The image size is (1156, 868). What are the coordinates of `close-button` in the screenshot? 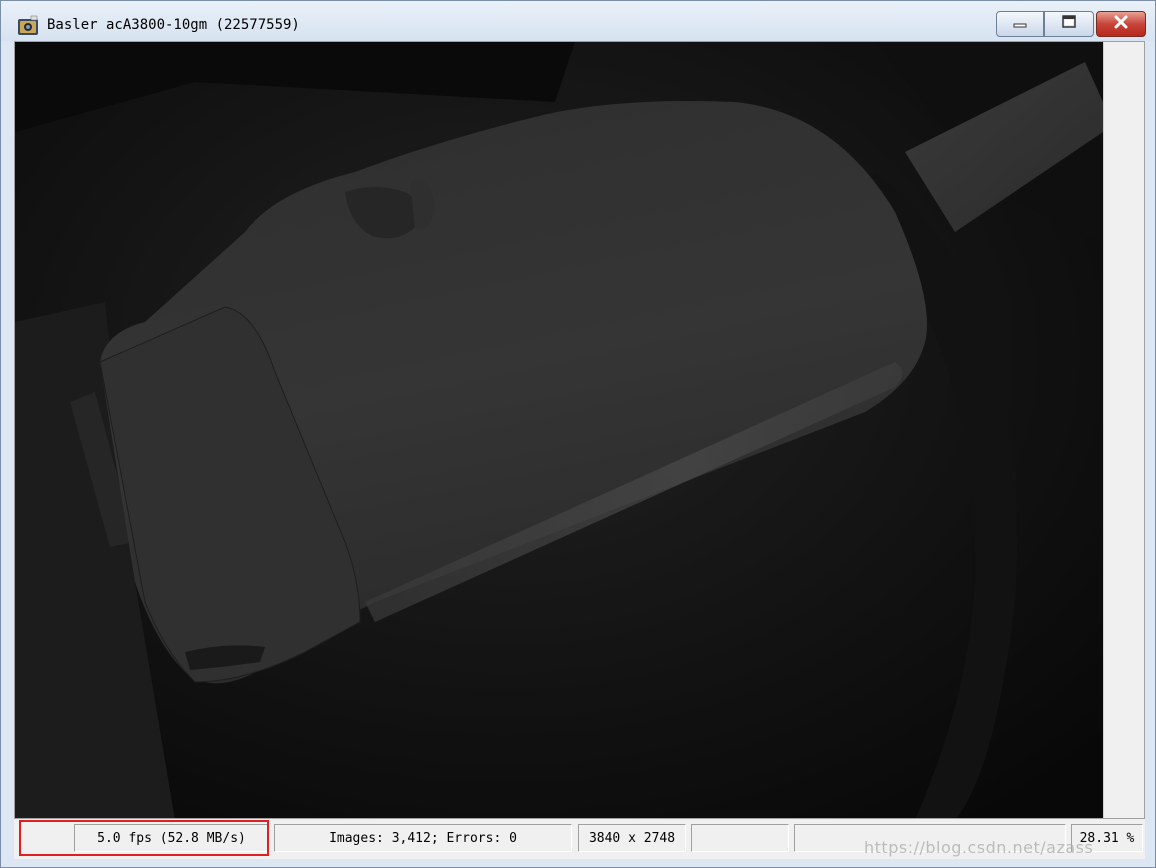 It's located at (1121, 24).